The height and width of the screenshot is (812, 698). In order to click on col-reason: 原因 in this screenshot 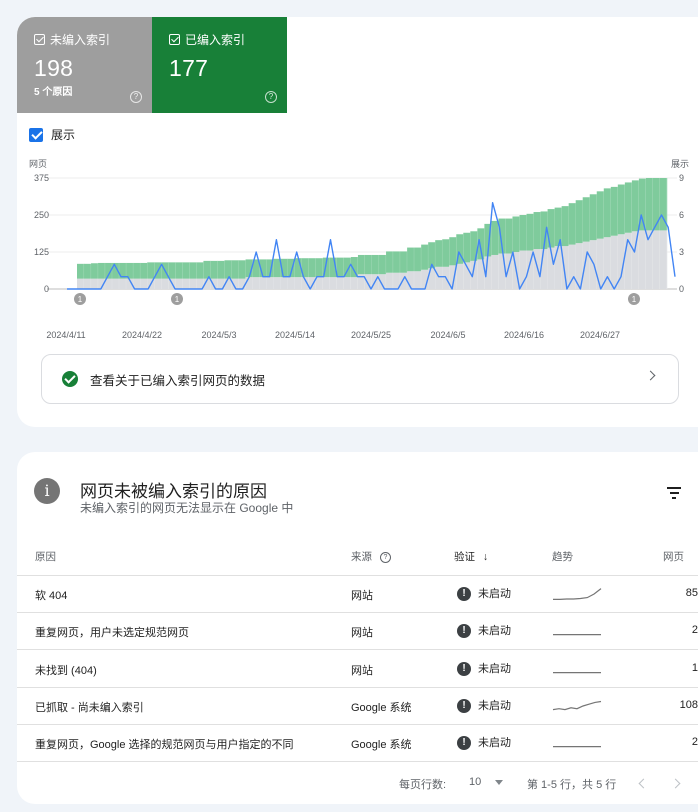, I will do `click(45, 556)`.